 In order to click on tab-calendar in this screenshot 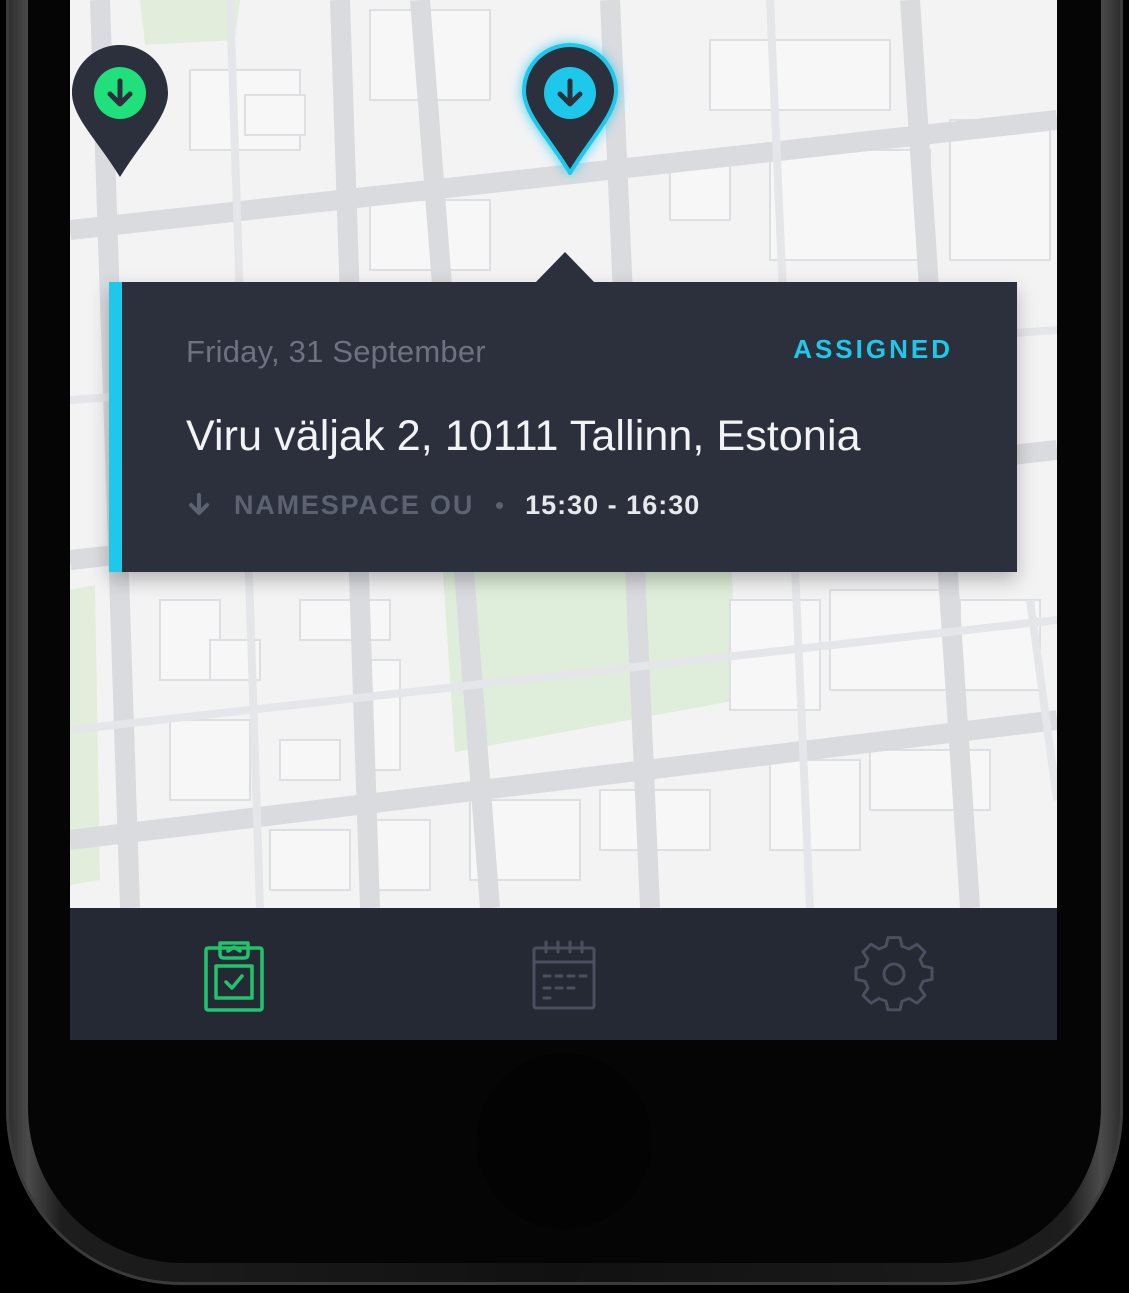, I will do `click(564, 976)`.